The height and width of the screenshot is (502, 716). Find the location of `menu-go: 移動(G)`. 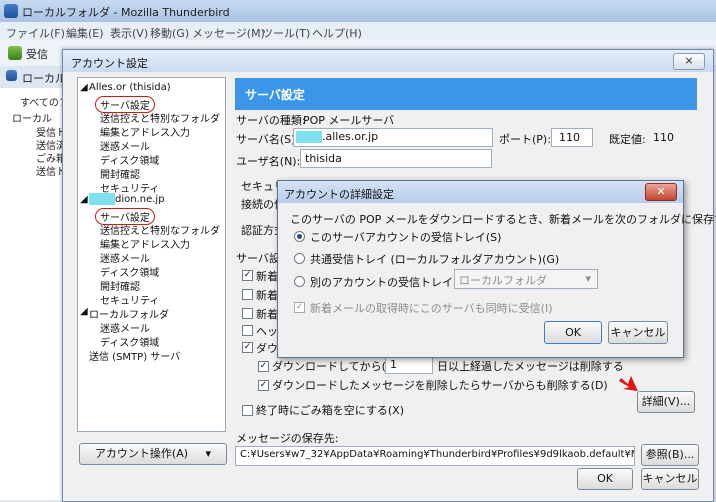

menu-go: 移動(G) is located at coordinates (169, 33).